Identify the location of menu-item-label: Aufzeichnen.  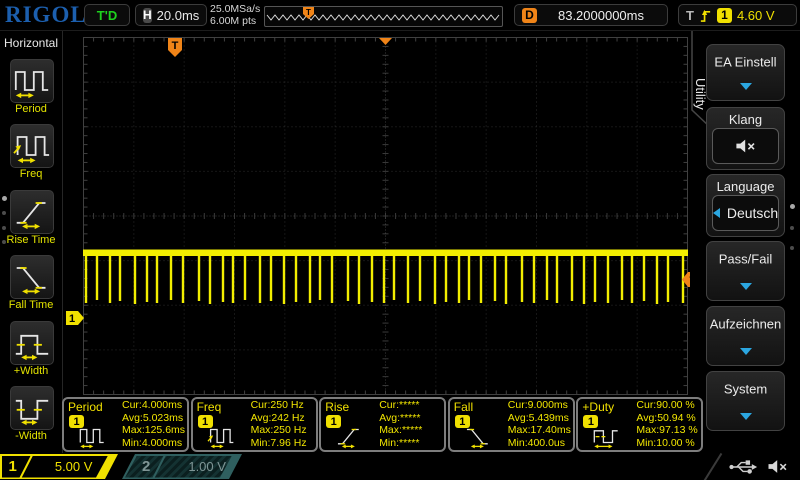
(745, 324).